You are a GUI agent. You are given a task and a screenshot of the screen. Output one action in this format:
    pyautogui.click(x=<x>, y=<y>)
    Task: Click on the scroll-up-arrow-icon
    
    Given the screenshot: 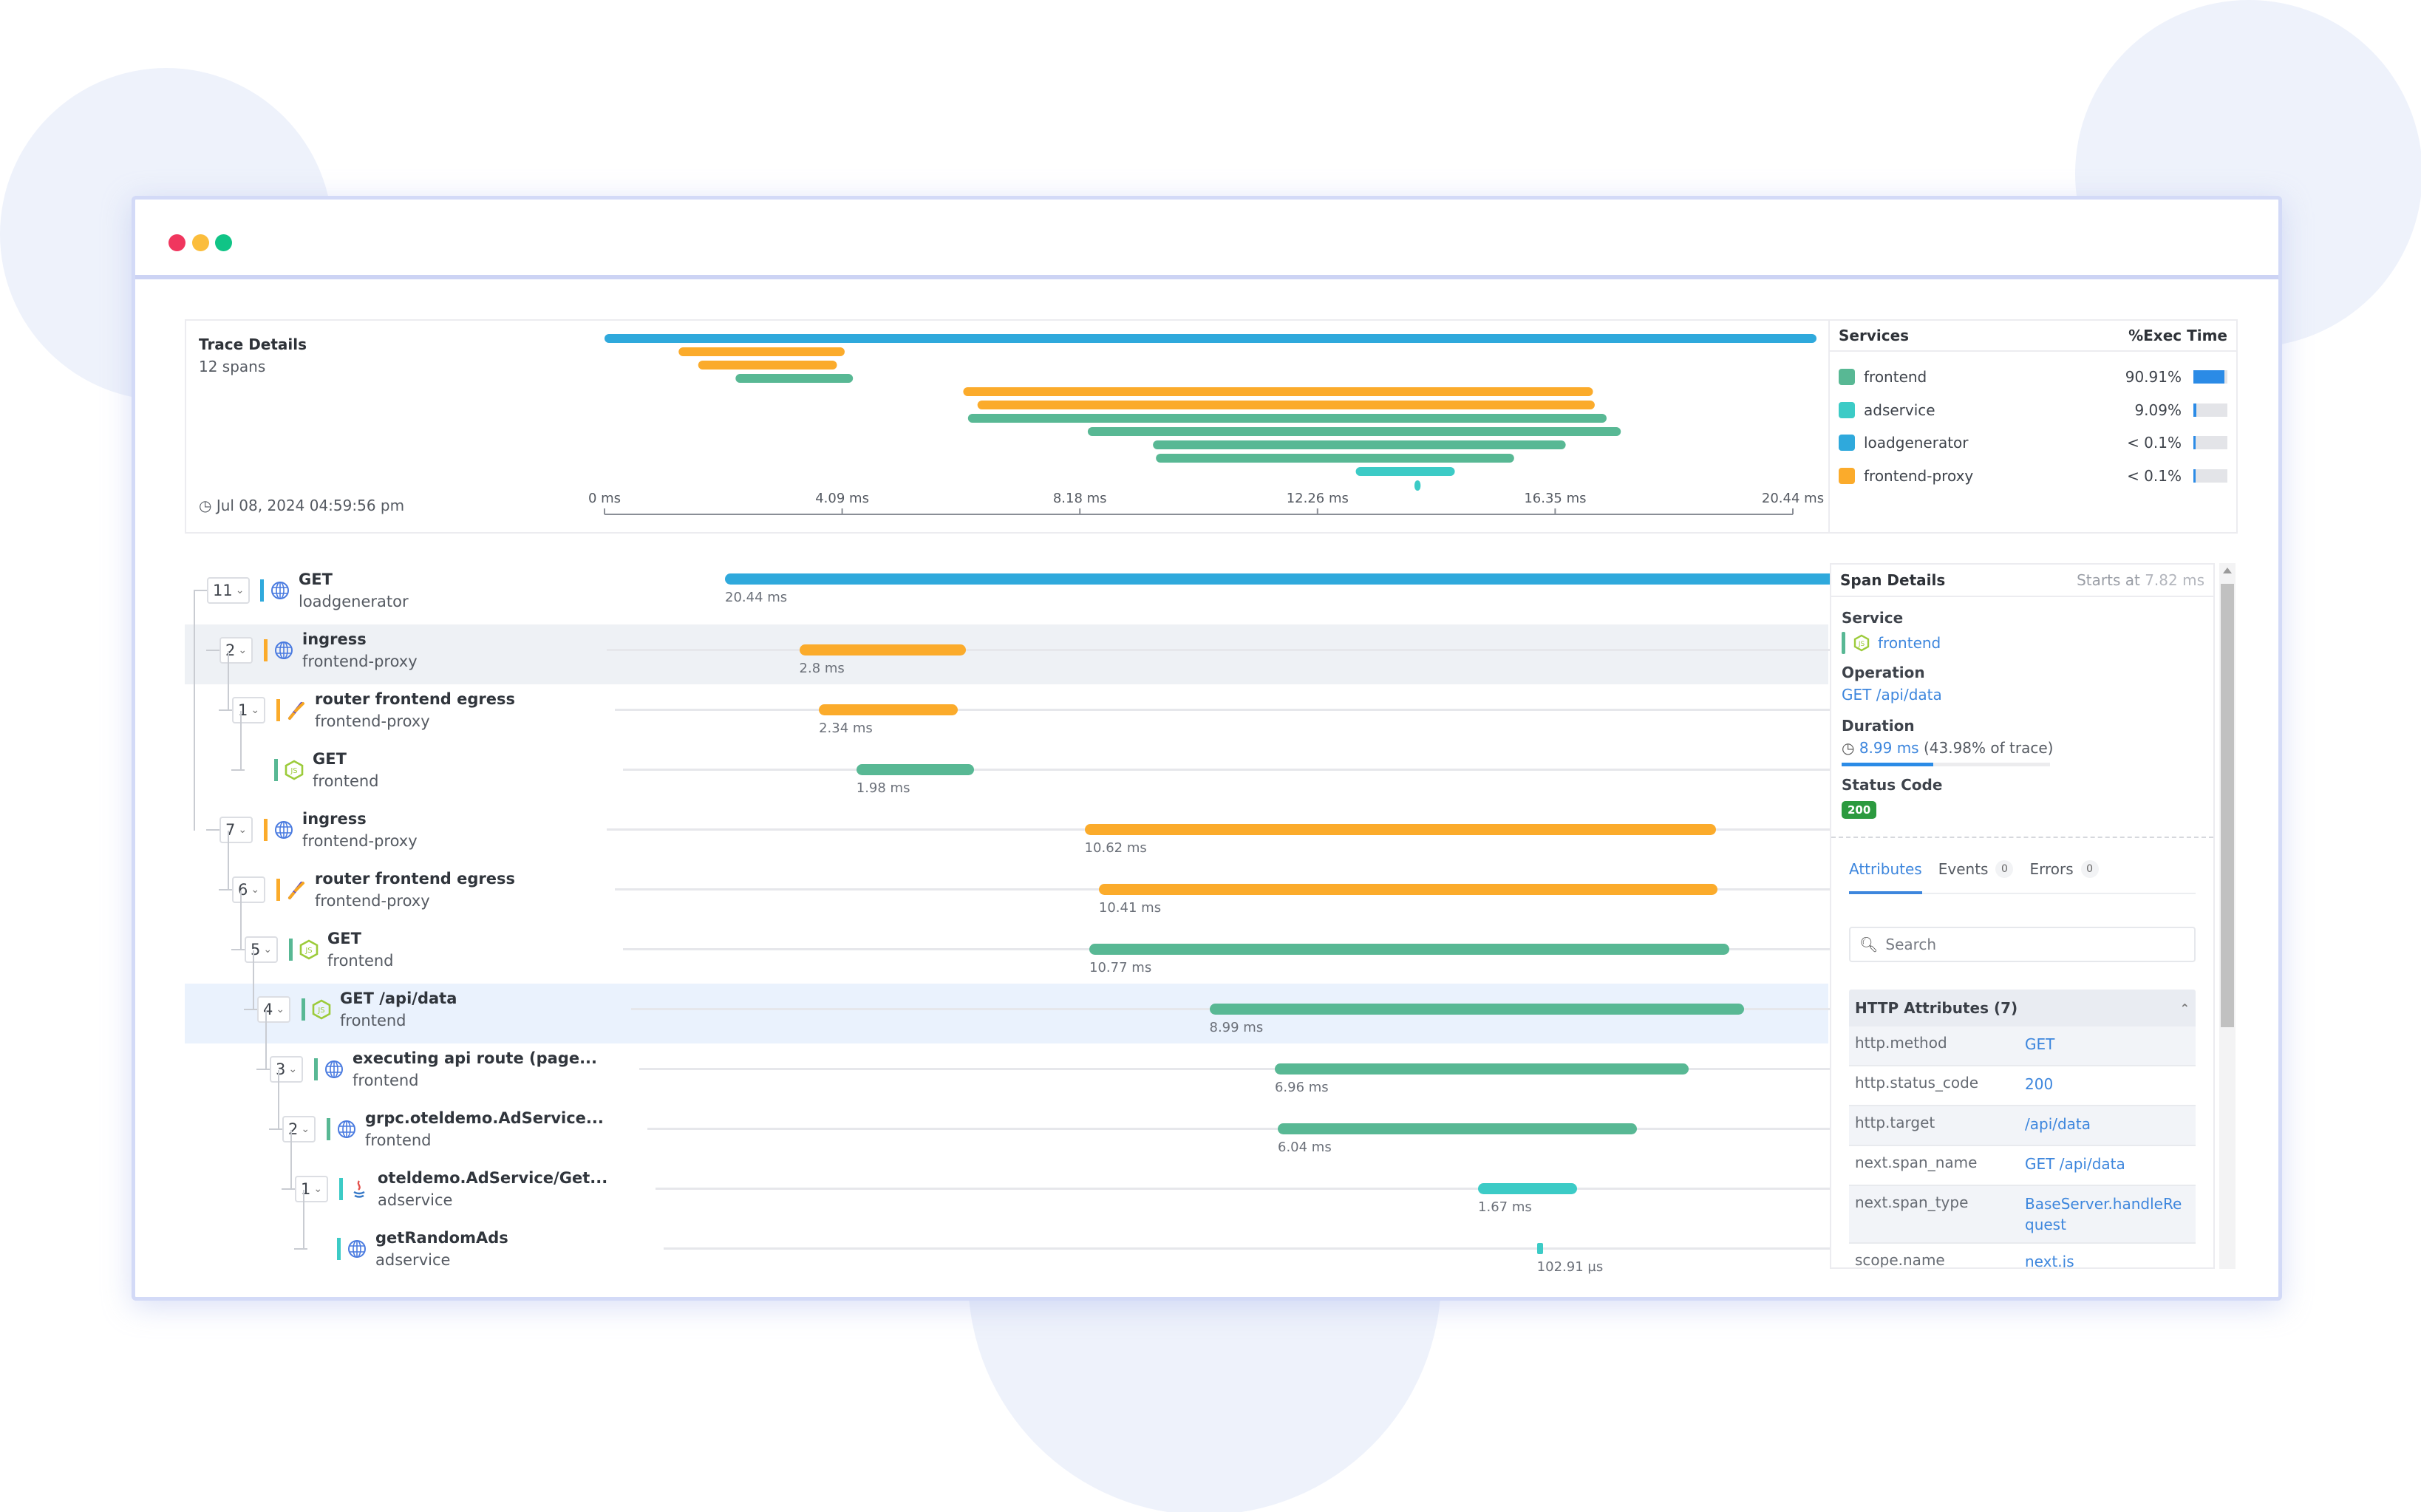 What is the action you would take?
    pyautogui.click(x=2227, y=571)
    